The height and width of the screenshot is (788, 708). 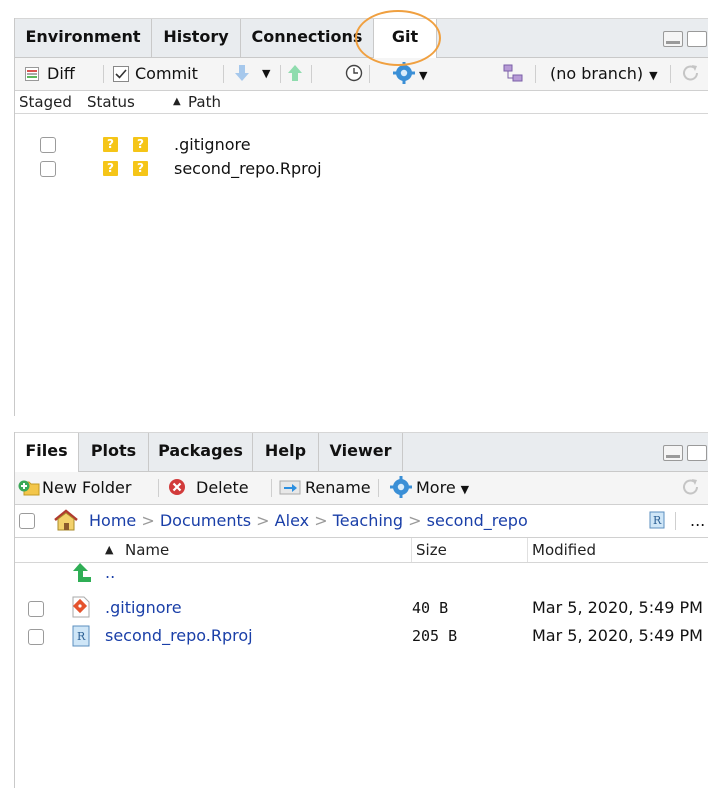 I want to click on files-toolbar: New Folder Delete Rename More ▼, so click(x=361, y=488).